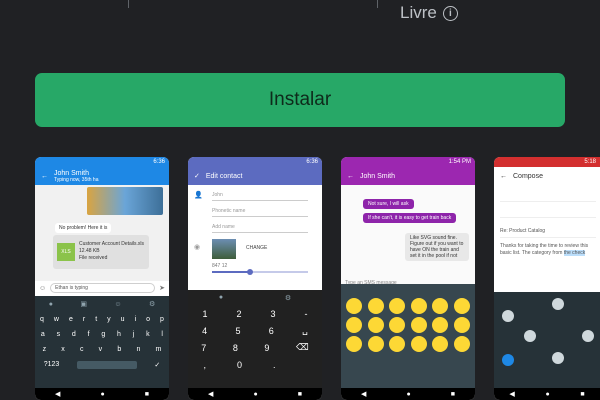 The image size is (600, 400). I want to click on key: a, so click(43, 334).